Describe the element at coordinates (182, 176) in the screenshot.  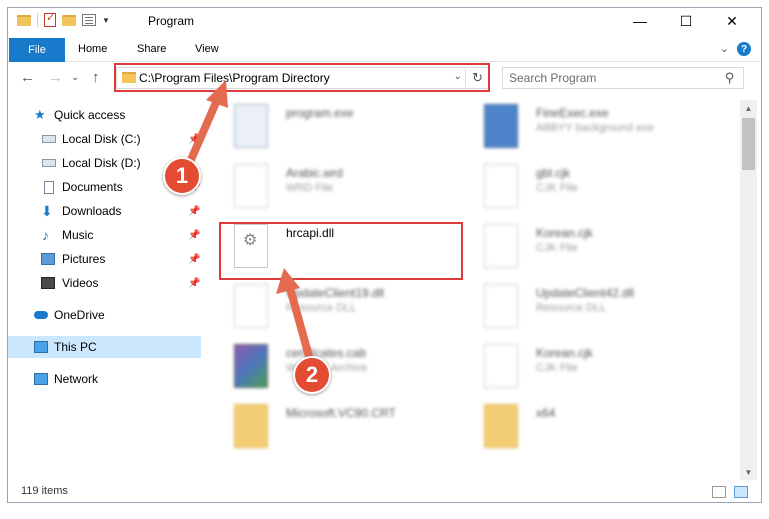
I see `step-1-badge: 1` at that location.